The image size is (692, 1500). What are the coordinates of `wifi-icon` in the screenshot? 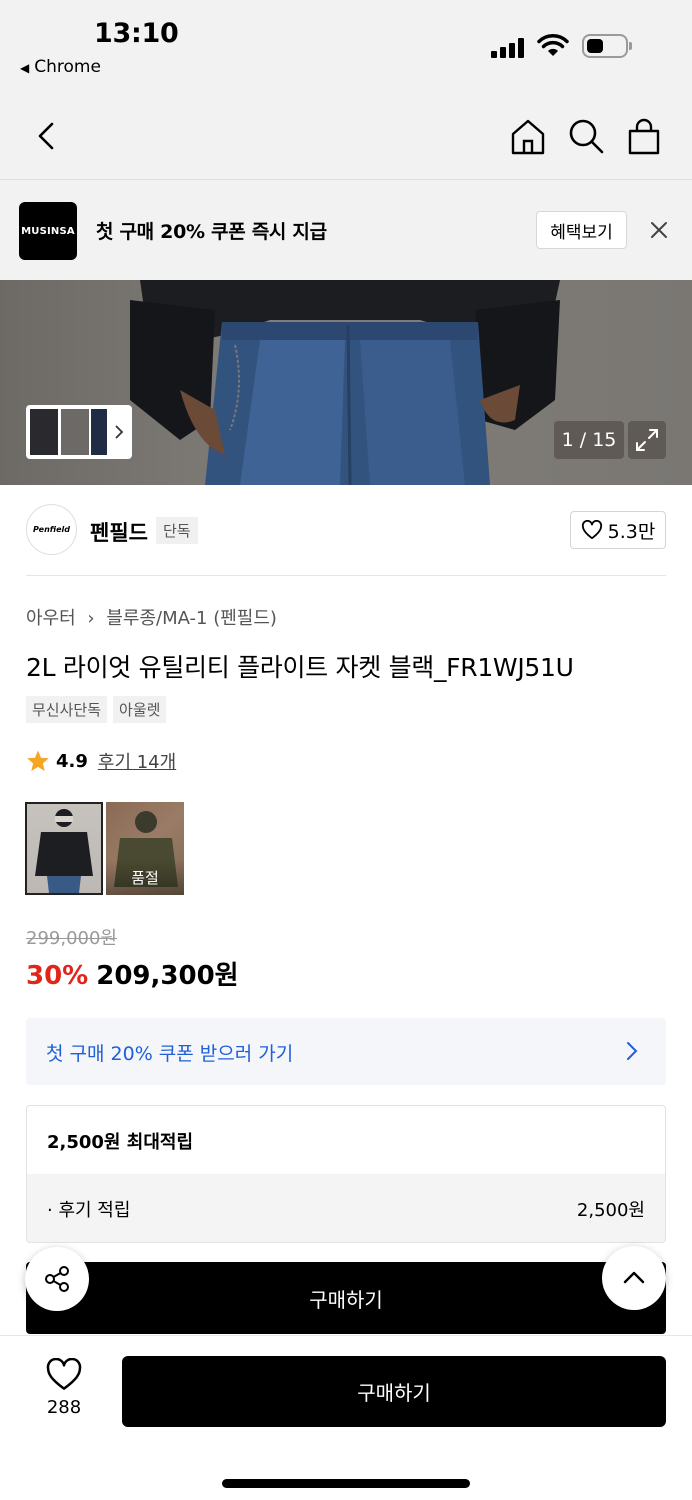 It's located at (553, 45).